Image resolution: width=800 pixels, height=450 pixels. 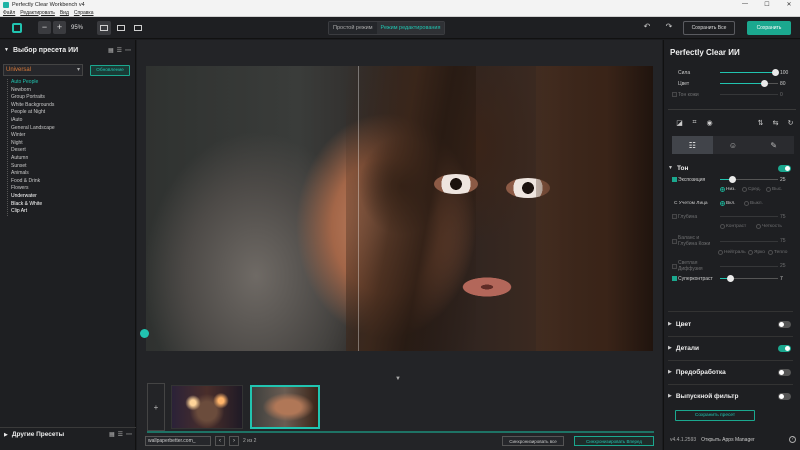 I want to click on supercontrast-slider, so click(x=749, y=278).